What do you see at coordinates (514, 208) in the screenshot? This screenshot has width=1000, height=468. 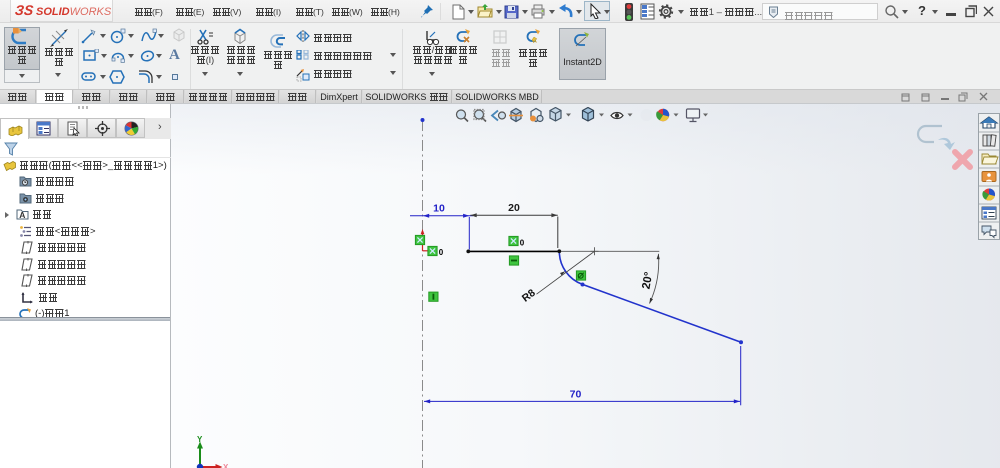 I see `svg-text: 20` at bounding box center [514, 208].